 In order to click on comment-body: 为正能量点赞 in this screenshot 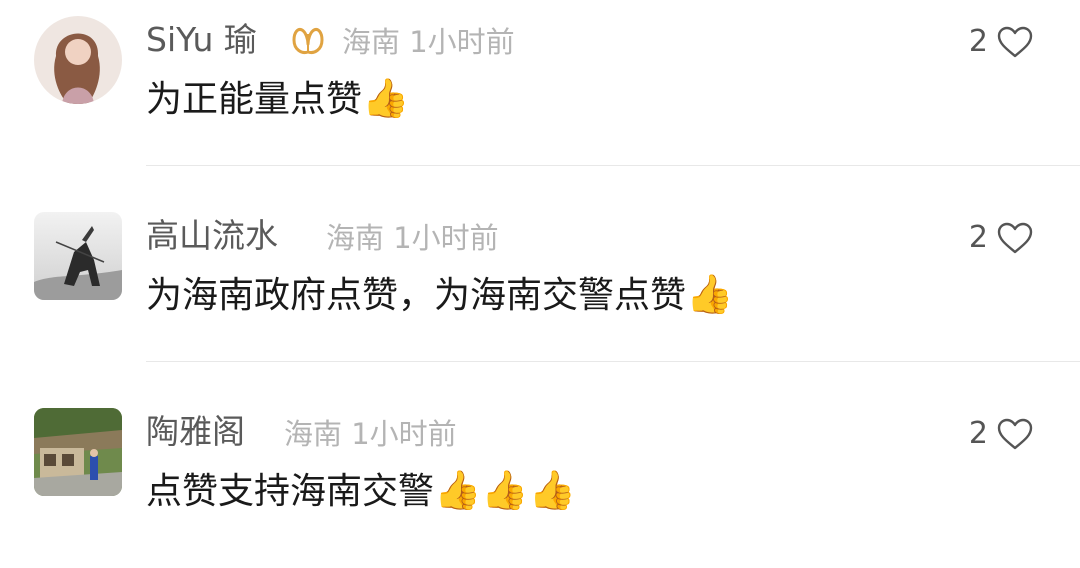, I will do `click(254, 99)`.